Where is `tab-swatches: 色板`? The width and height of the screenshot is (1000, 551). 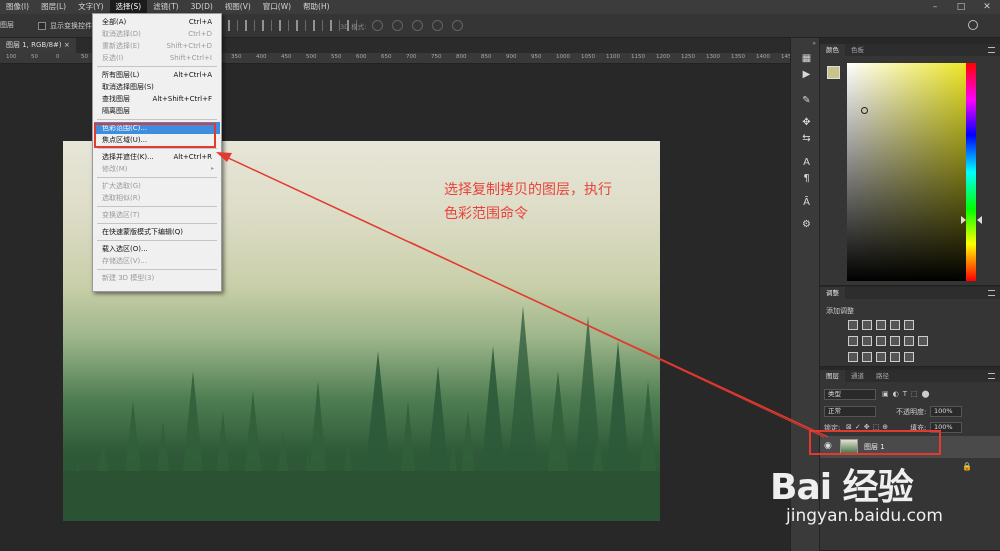
tab-swatches: 色板 is located at coordinates (857, 50).